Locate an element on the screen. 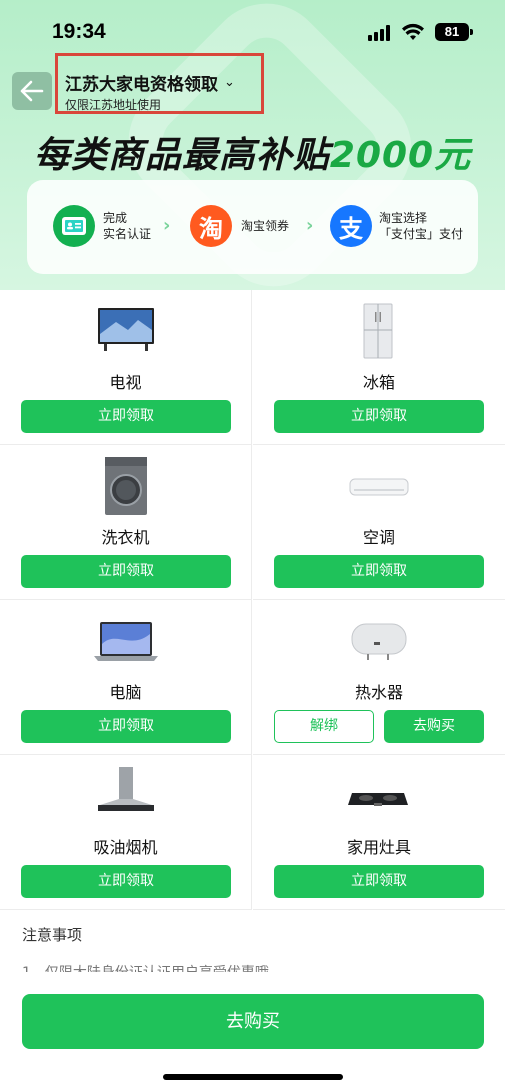 The image size is (505, 1092). banner-amount: 2000元 is located at coordinates (400, 155).